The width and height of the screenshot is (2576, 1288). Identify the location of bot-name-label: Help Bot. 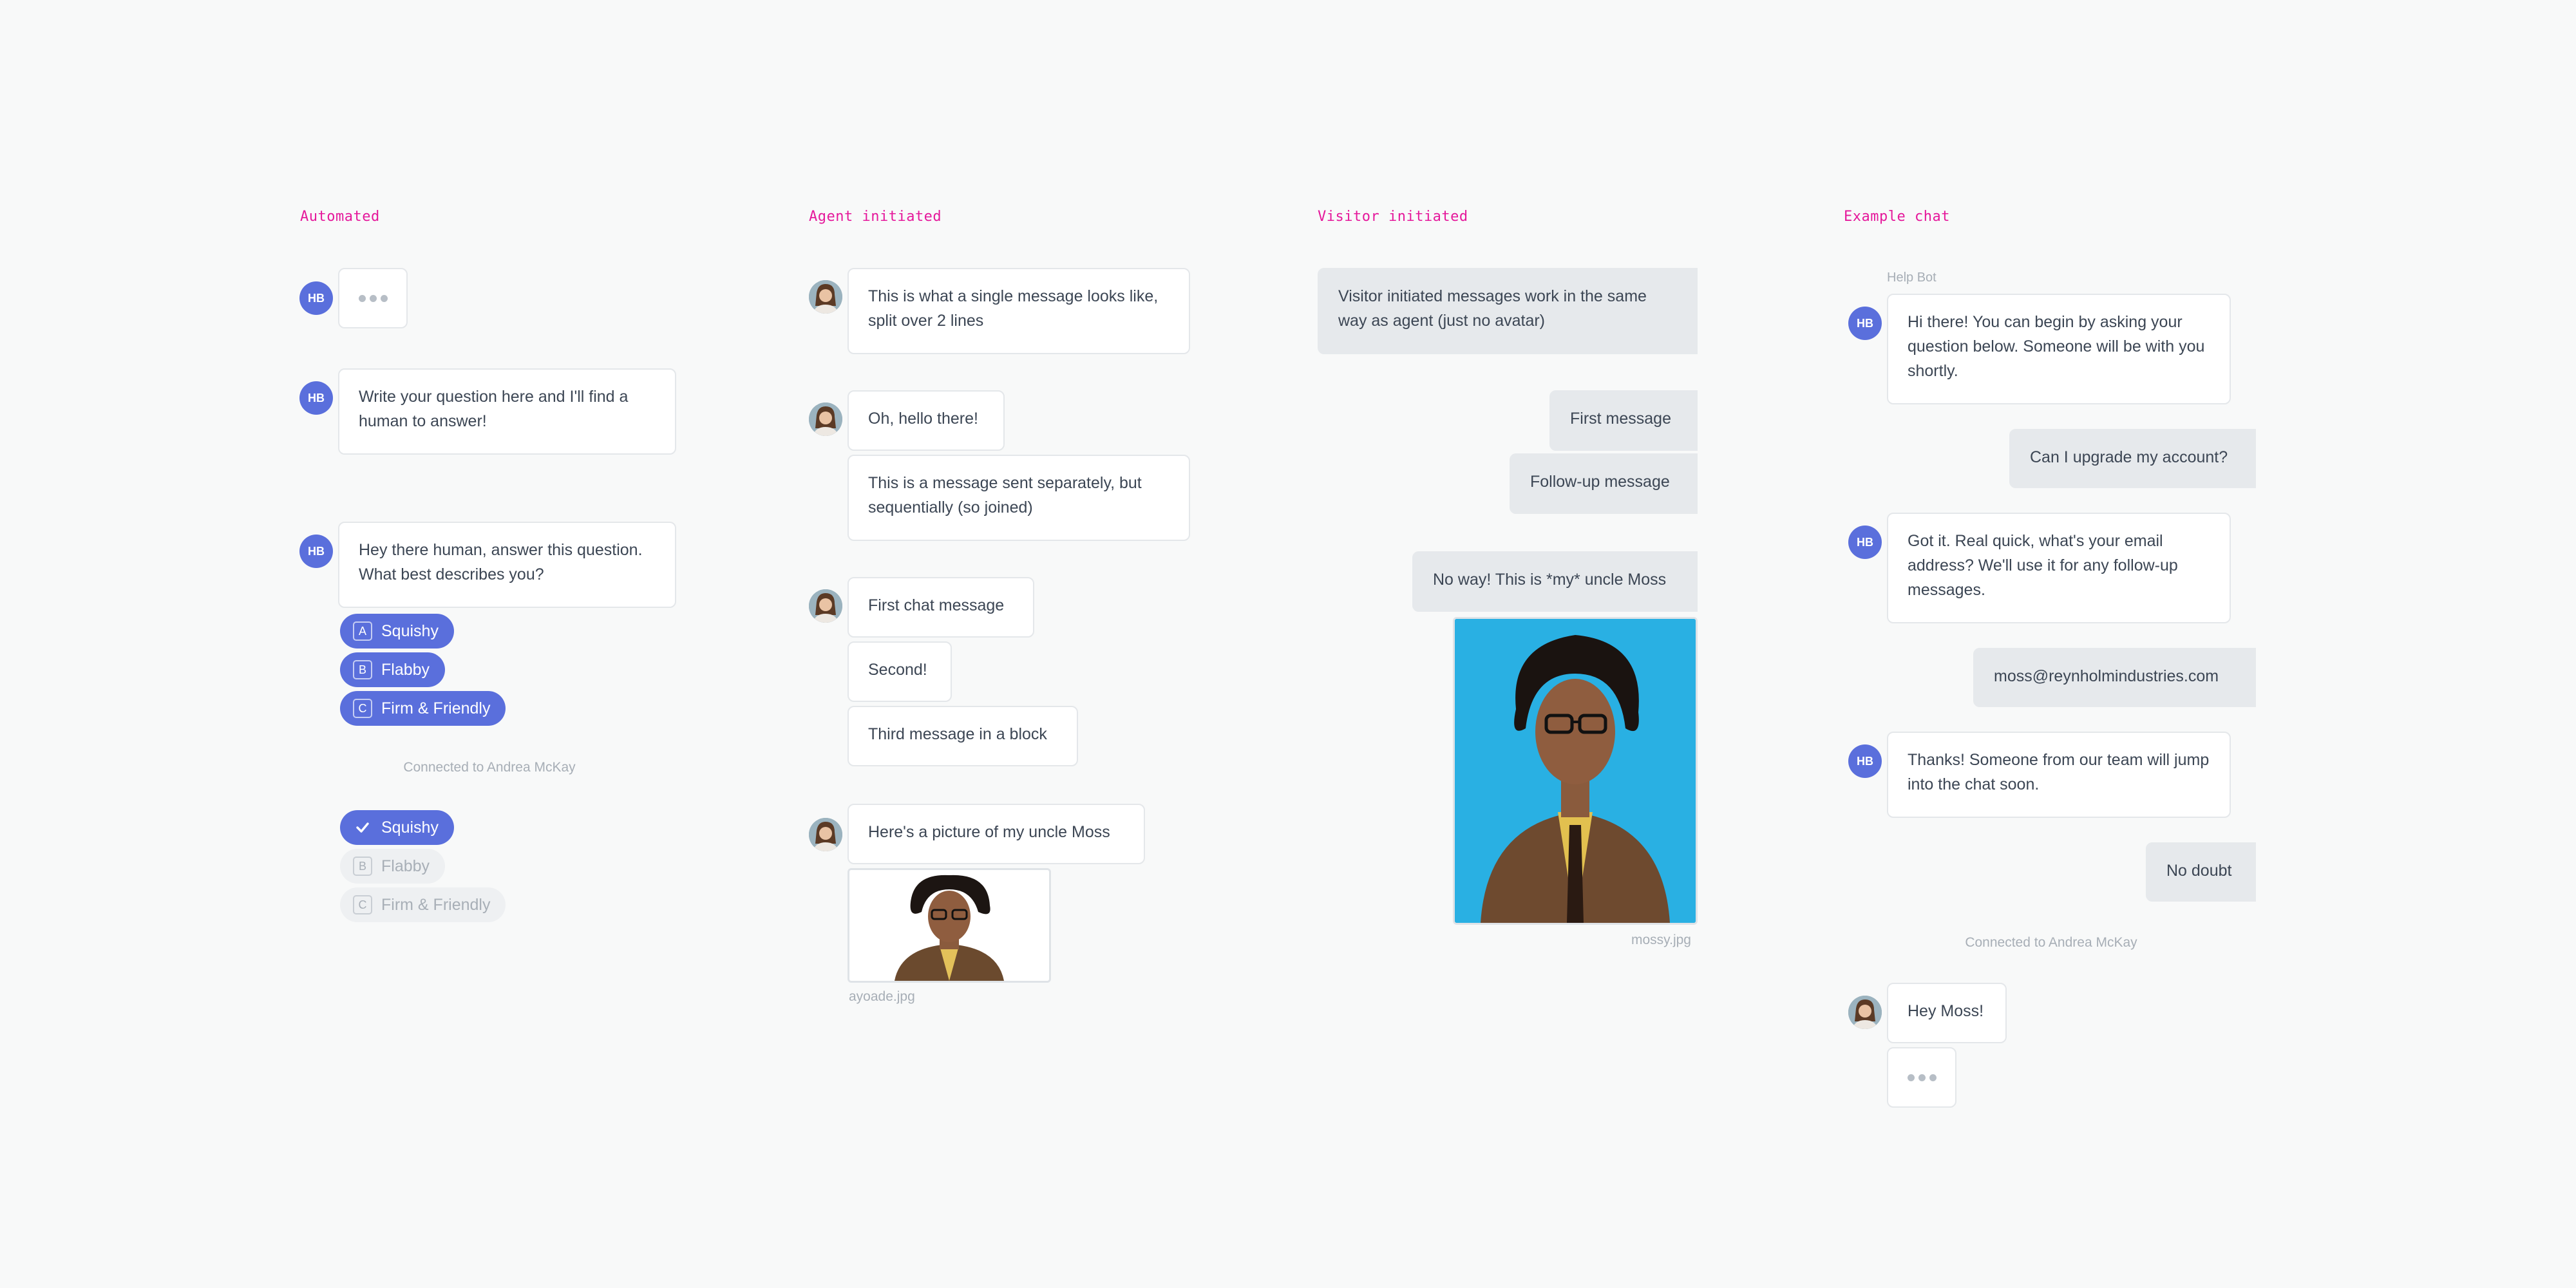
(1912, 277).